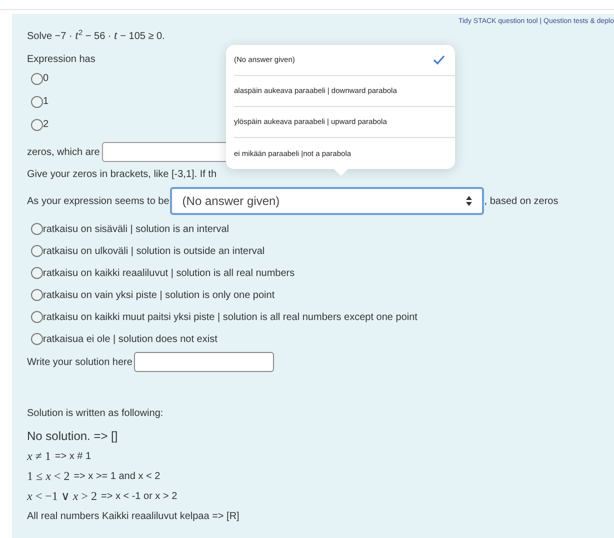 This screenshot has width=614, height=538. Describe the element at coordinates (133, 517) in the screenshot. I see `example-text: All real numbers Kaikki reaaliluvut kelpaa => [R]` at that location.